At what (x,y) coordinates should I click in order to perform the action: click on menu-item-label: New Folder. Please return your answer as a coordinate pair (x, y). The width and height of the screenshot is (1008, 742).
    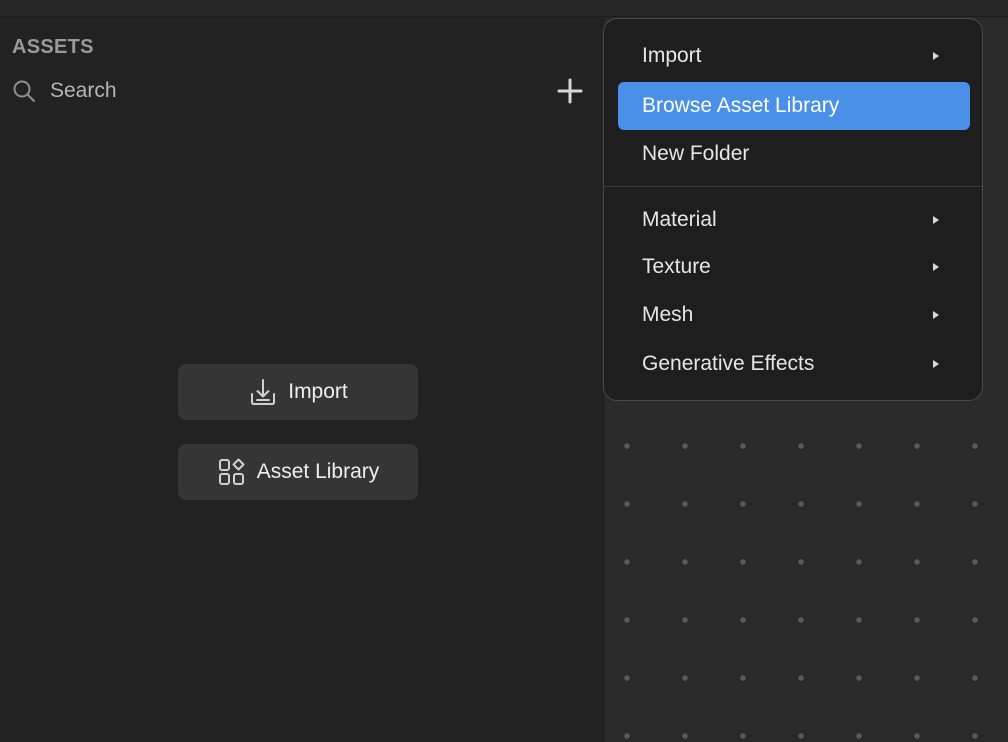
    Looking at the image, I should click on (696, 153).